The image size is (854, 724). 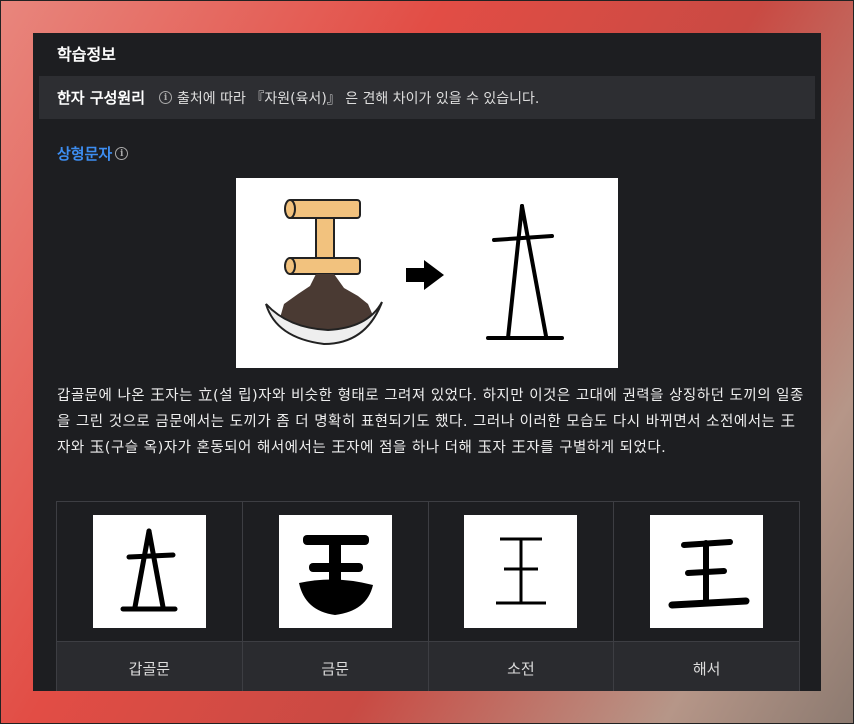 What do you see at coordinates (335, 571) in the screenshot?
I see `bronze-glyph-image` at bounding box center [335, 571].